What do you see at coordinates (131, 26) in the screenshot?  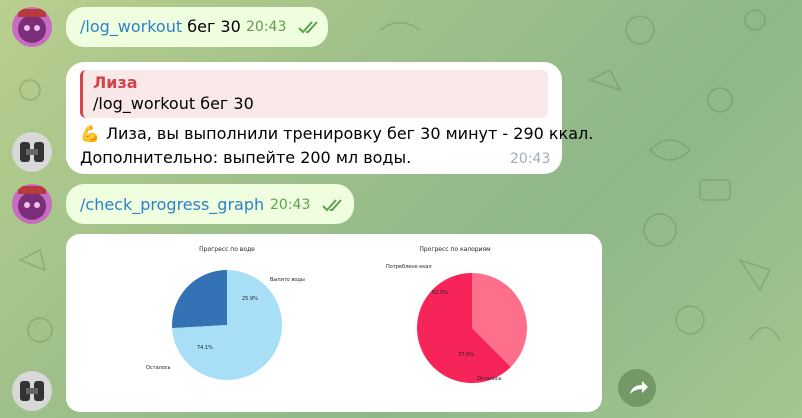 I see `command-link: /log_workout` at bounding box center [131, 26].